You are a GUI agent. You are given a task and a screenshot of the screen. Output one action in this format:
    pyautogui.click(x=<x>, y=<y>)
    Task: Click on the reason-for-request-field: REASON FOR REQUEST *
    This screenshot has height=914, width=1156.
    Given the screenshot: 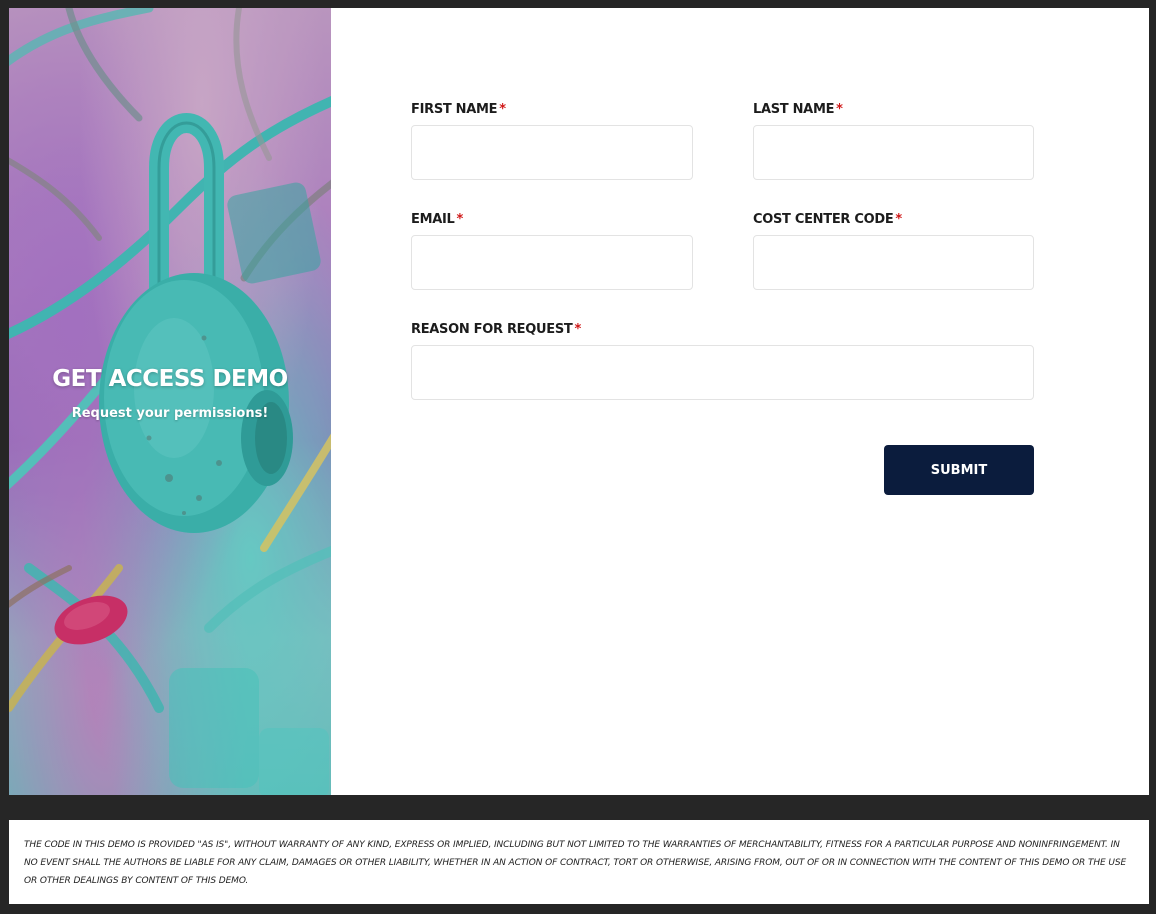 What is the action you would take?
    pyautogui.click(x=722, y=361)
    